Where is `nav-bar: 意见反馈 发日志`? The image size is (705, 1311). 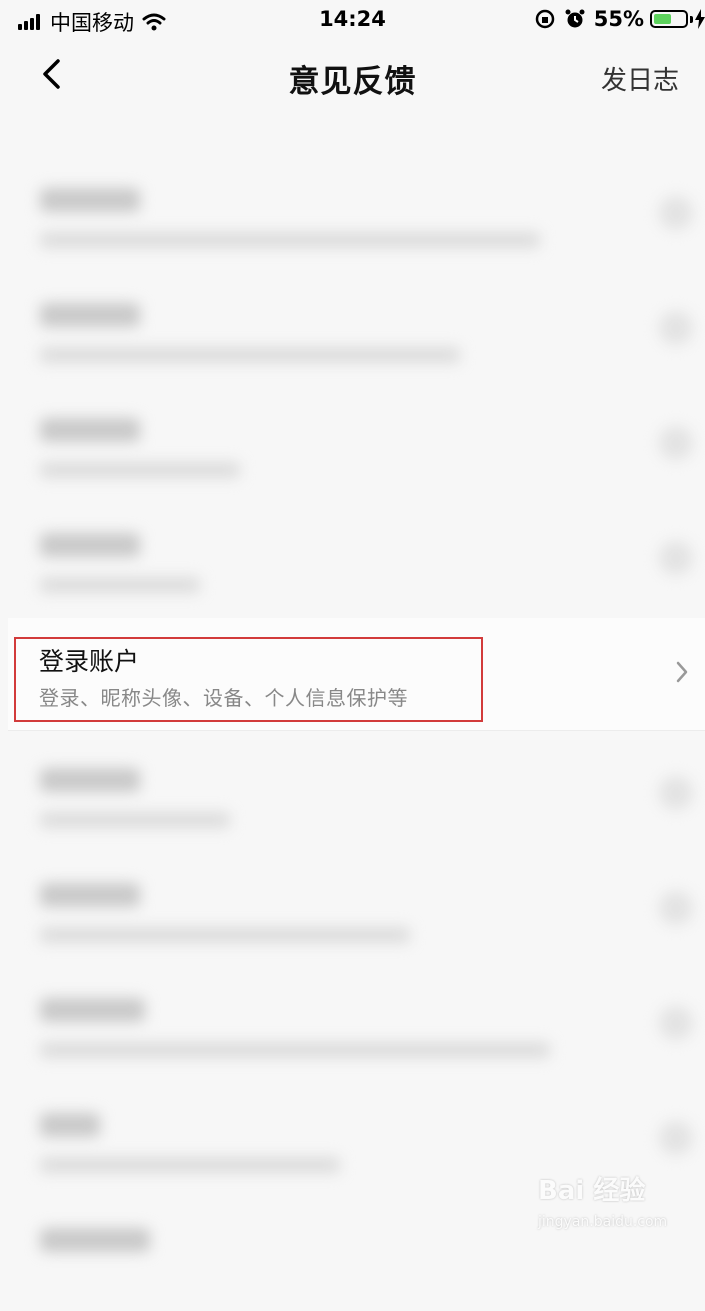
nav-bar: 意见反馈 发日志 is located at coordinates (352, 73).